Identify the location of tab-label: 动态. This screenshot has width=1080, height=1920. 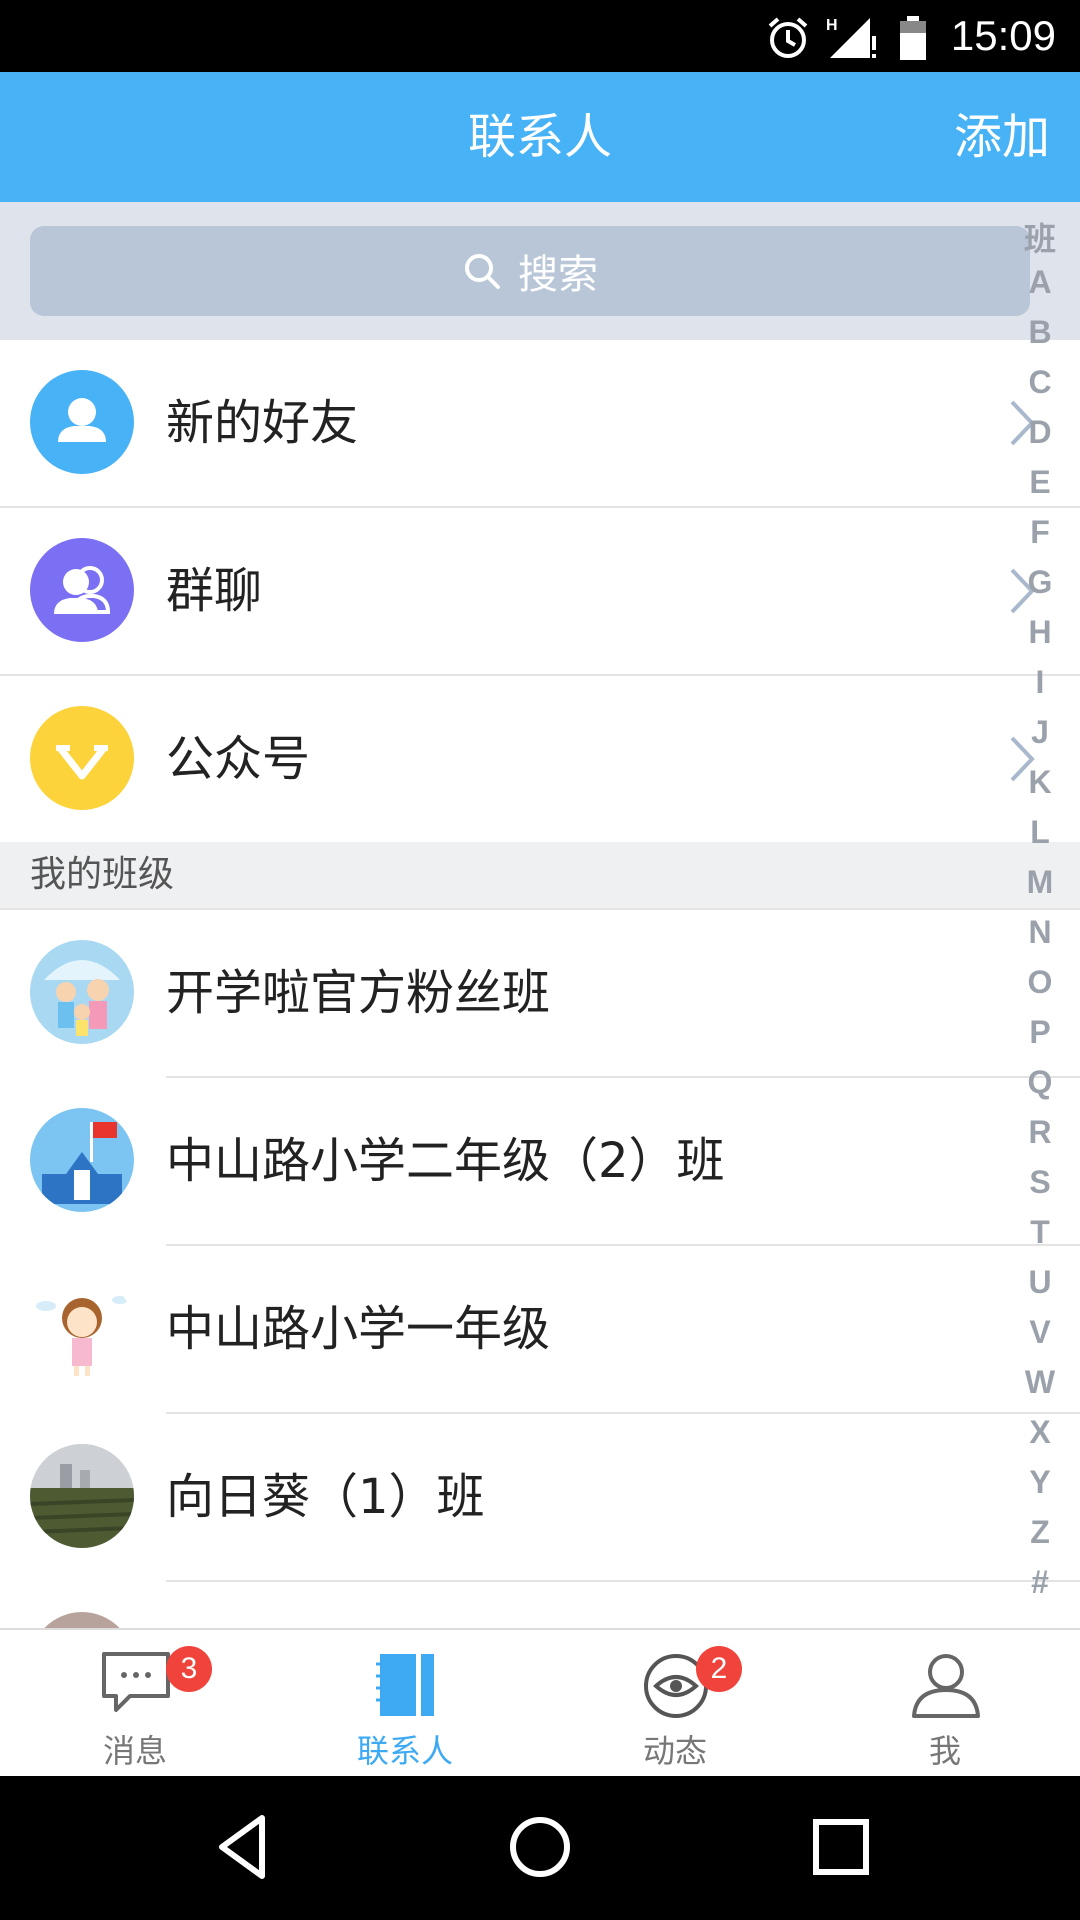
(674, 1751).